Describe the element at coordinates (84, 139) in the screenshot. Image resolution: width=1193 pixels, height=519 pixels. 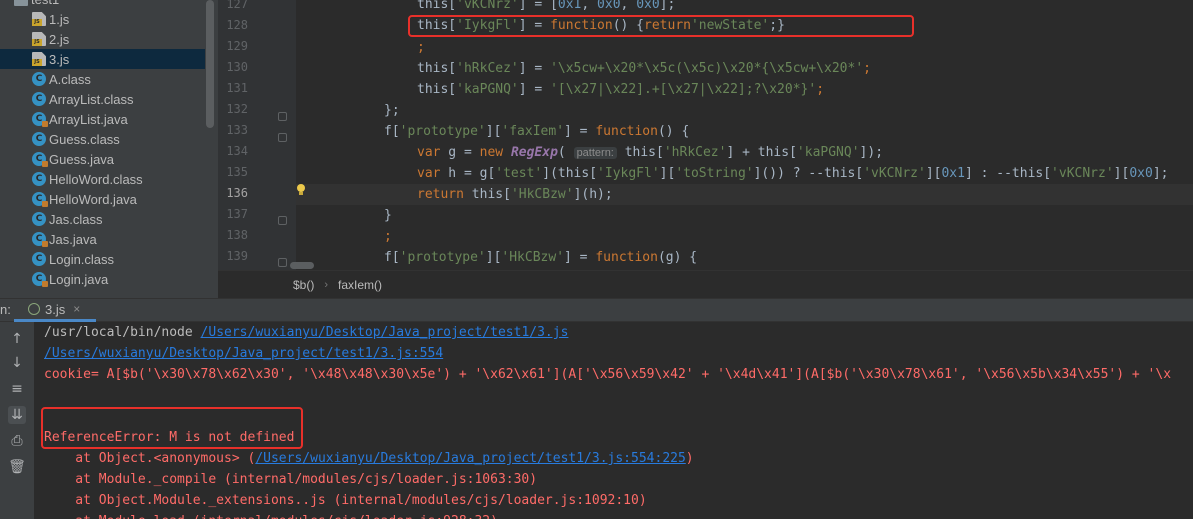
I see `tree-item-label: Guess.class` at that location.